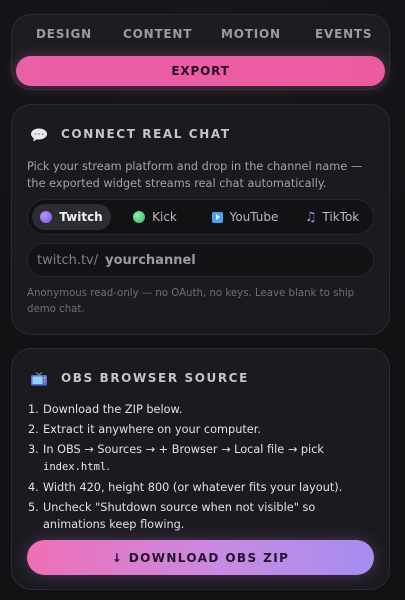  Describe the element at coordinates (105, 409) in the screenshot. I see `list-item: 1. Download the ZIP below.` at that location.